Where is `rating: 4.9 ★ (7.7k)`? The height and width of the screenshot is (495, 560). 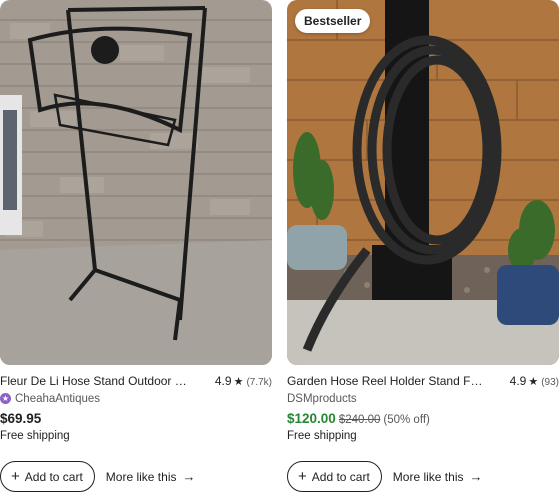
rating: 4.9 ★ (7.7k) is located at coordinates (243, 381).